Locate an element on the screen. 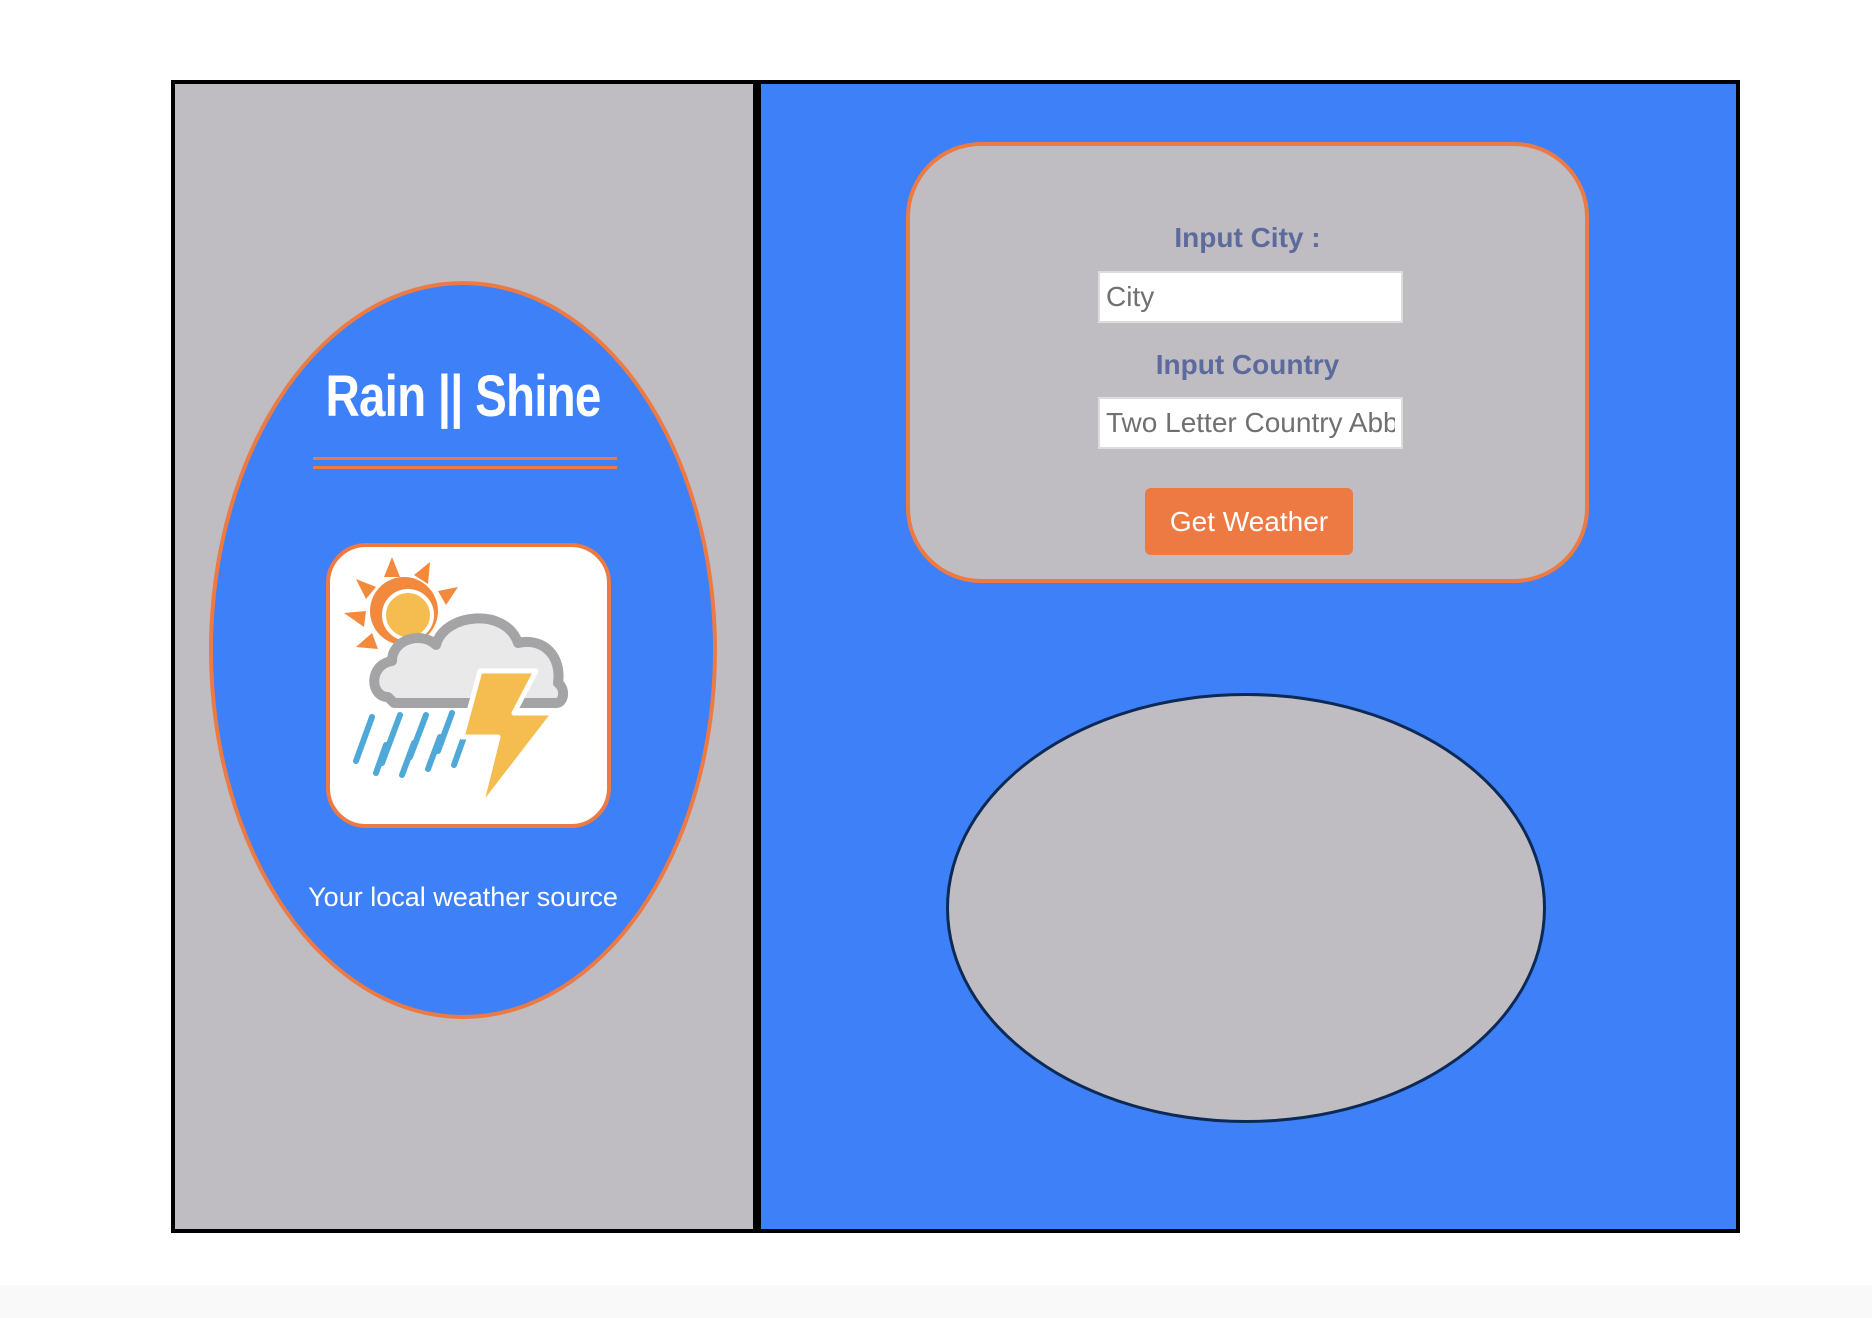 The image size is (1872, 1318). page-bottom-strip is located at coordinates (936, 1301).